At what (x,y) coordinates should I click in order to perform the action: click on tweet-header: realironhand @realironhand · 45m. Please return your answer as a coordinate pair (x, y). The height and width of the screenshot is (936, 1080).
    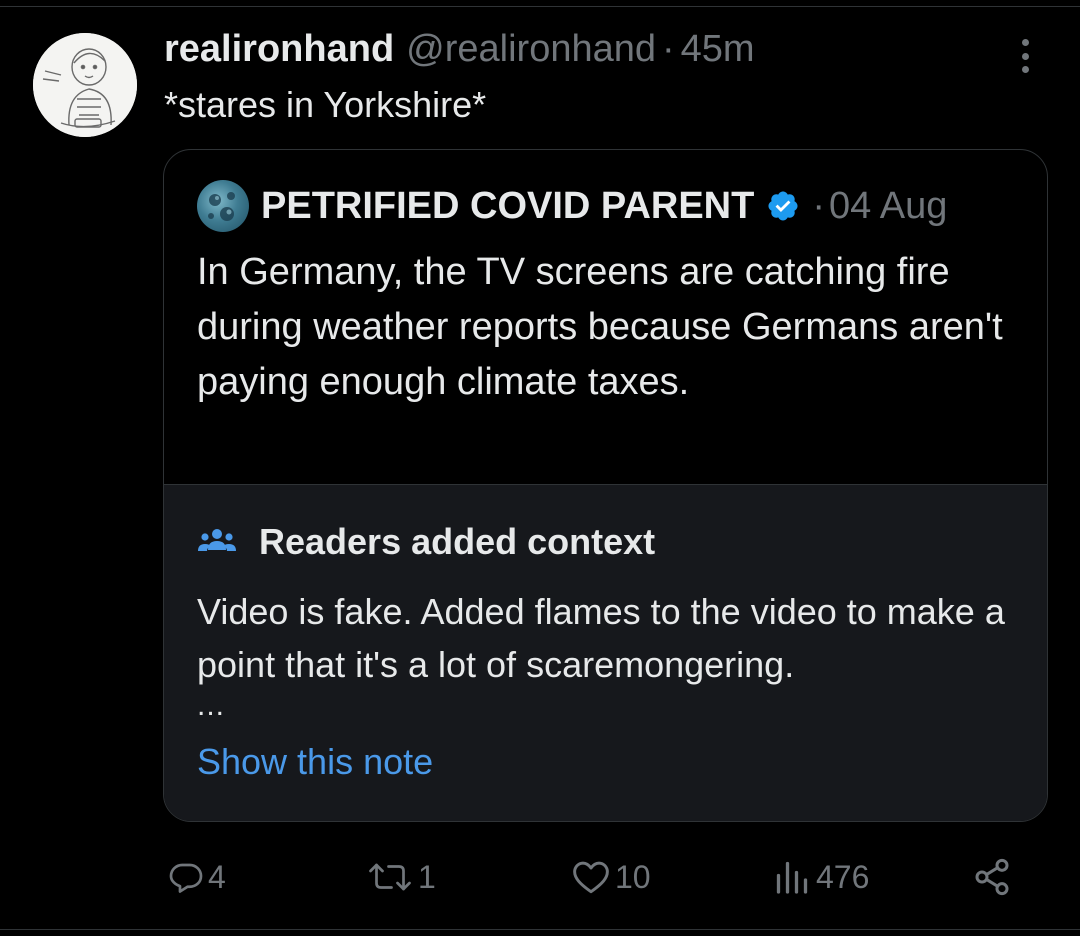
    Looking at the image, I should click on (459, 49).